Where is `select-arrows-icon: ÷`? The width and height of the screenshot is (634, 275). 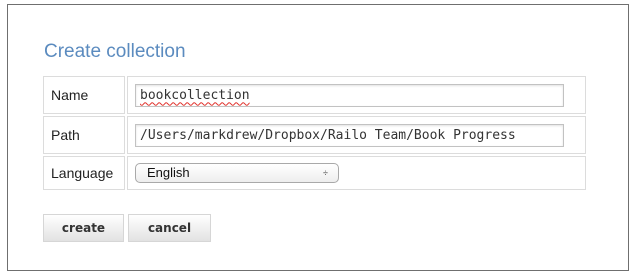
select-arrows-icon: ÷ is located at coordinates (325, 173).